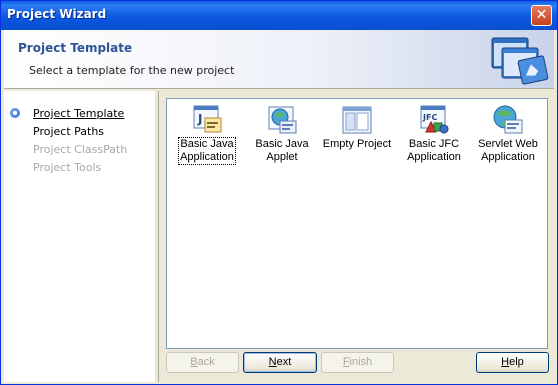  Describe the element at coordinates (357, 120) in the screenshot. I see `empty-project-icon` at that location.